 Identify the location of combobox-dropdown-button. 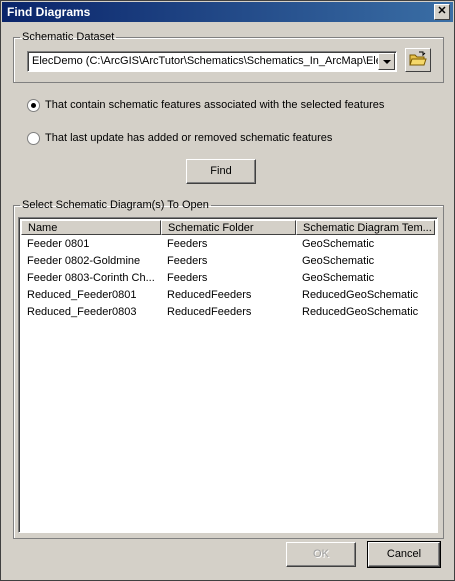
(386, 61).